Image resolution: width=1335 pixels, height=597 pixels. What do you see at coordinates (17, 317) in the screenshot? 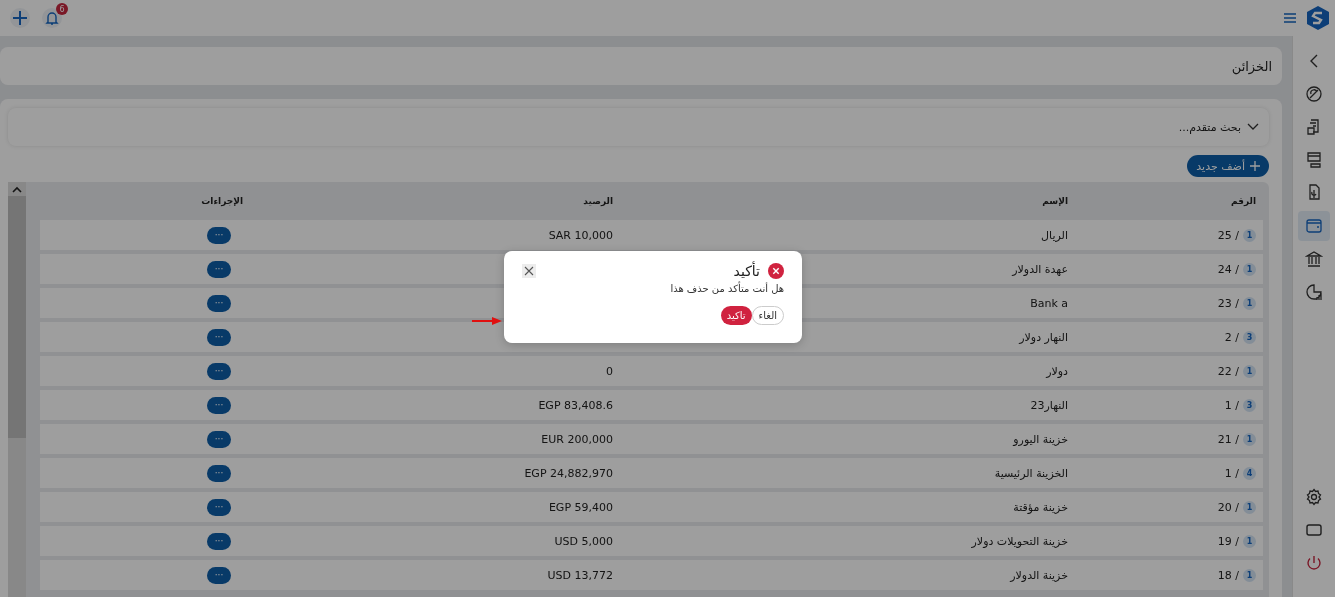
I see `scrollbar-thumb` at bounding box center [17, 317].